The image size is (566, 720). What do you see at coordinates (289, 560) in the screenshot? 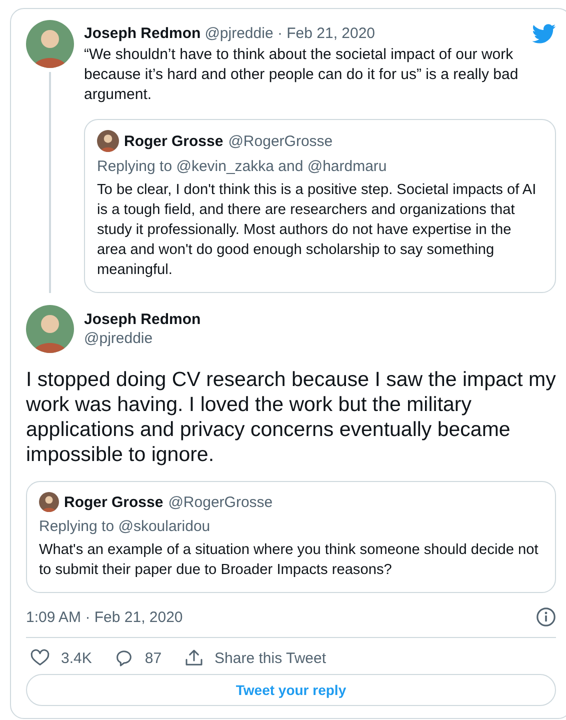
I see `tweet-text: What's an example of a situation where you think someone should decide not to submit their paper due to Broader Impacts reasons?` at bounding box center [289, 560].